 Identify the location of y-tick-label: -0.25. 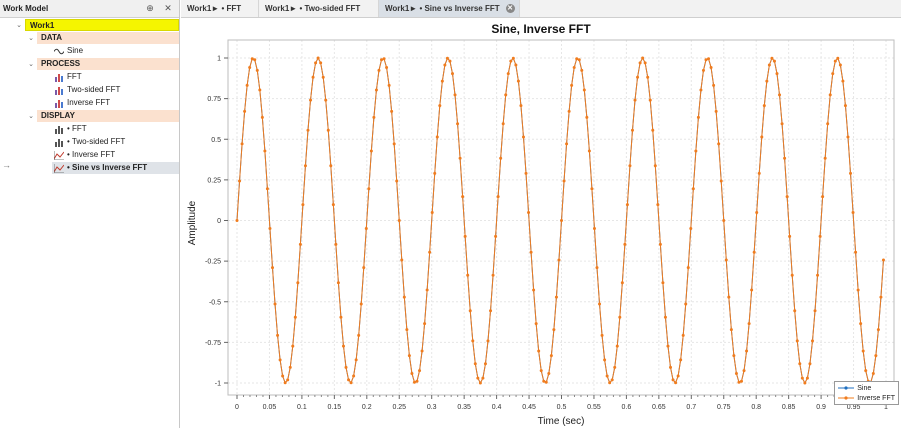
(213, 262).